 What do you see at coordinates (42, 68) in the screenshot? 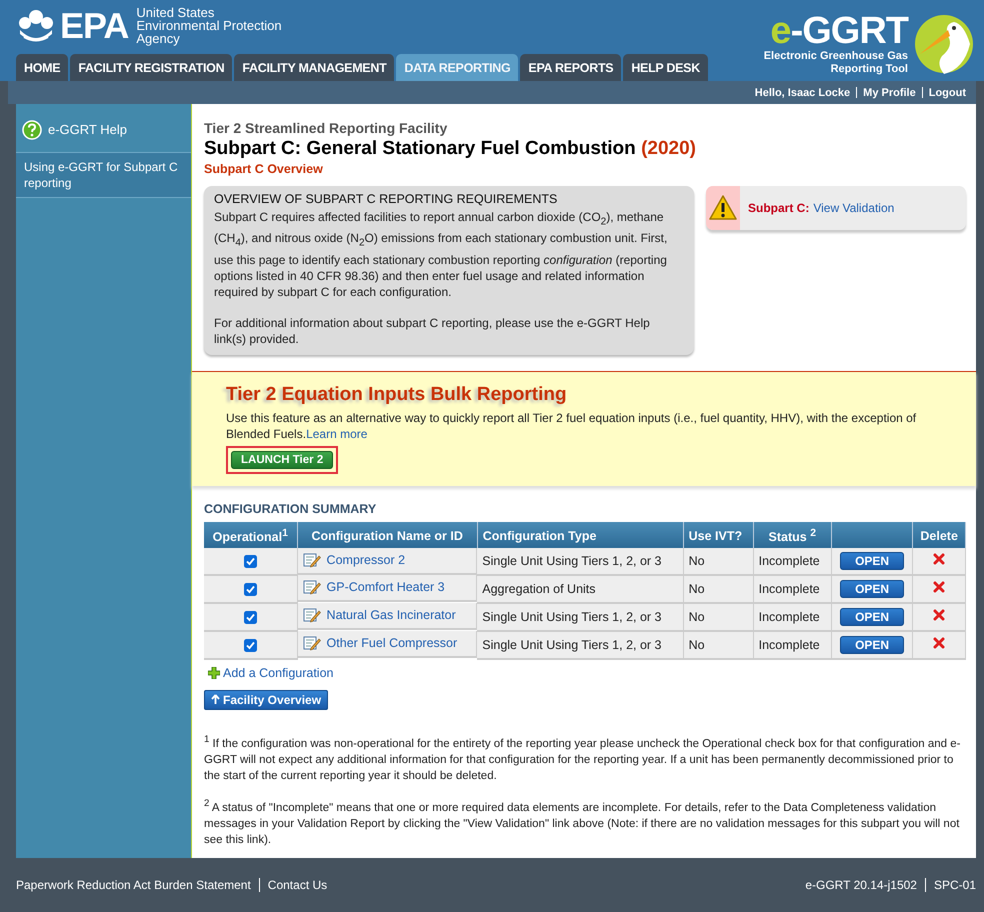
I see `nav-tab: HOME` at bounding box center [42, 68].